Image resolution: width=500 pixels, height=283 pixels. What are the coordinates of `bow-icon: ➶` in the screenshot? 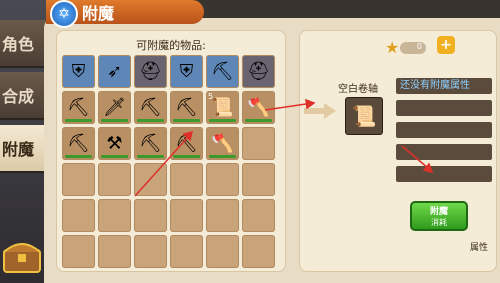 It's located at (114, 71).